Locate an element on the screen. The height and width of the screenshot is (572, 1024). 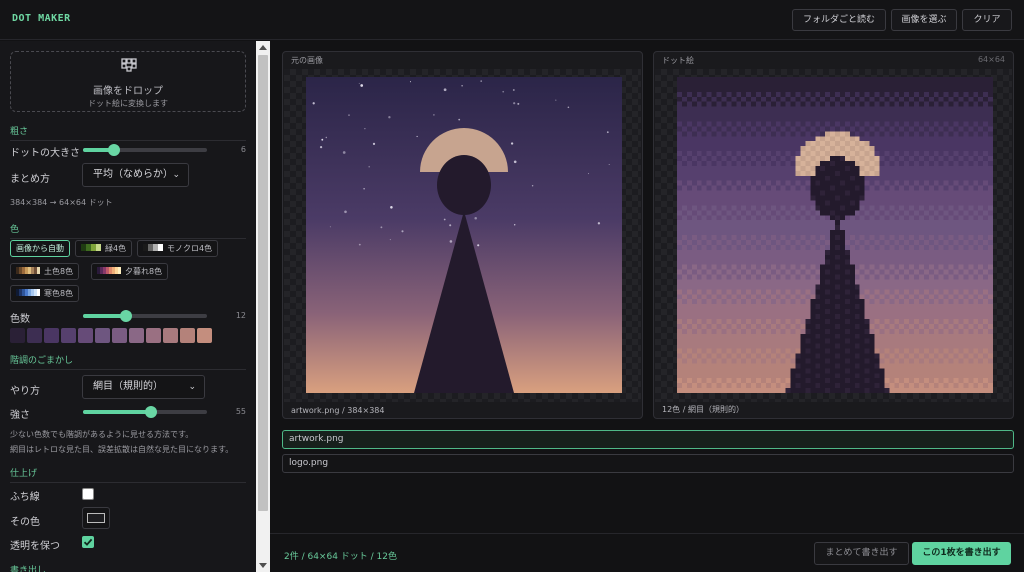
preset-mono4-label: モノクロ4色 is located at coordinates (190, 248).